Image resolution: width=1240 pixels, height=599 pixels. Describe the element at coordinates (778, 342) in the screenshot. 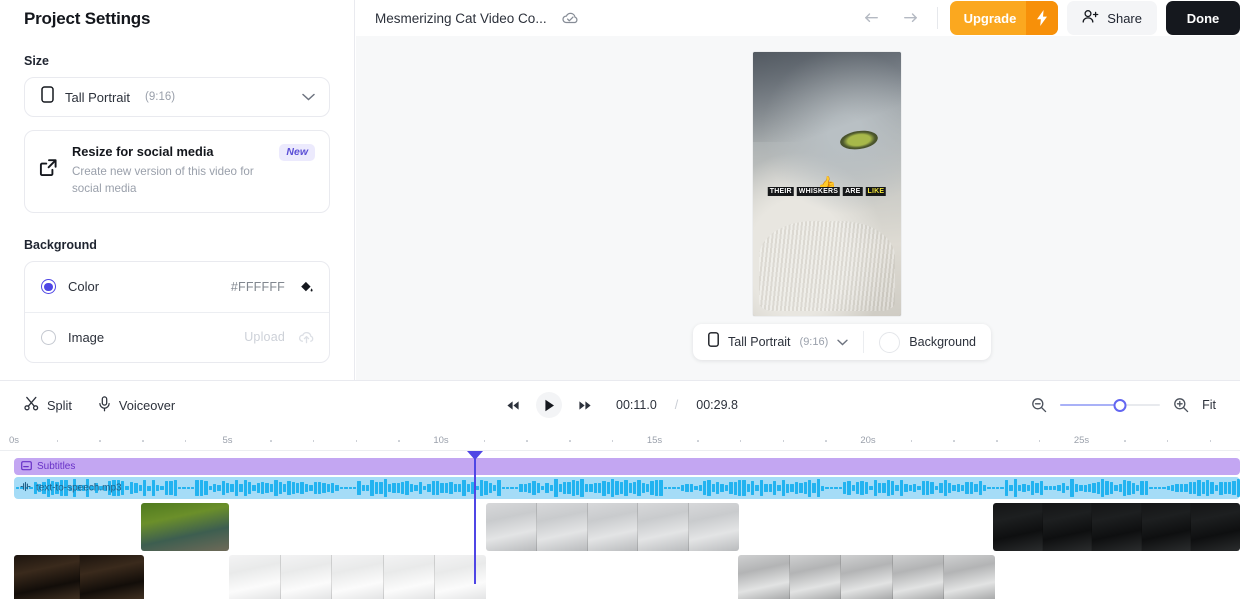

I see `stage-size-select: Tall Portrait (9:16)` at that location.